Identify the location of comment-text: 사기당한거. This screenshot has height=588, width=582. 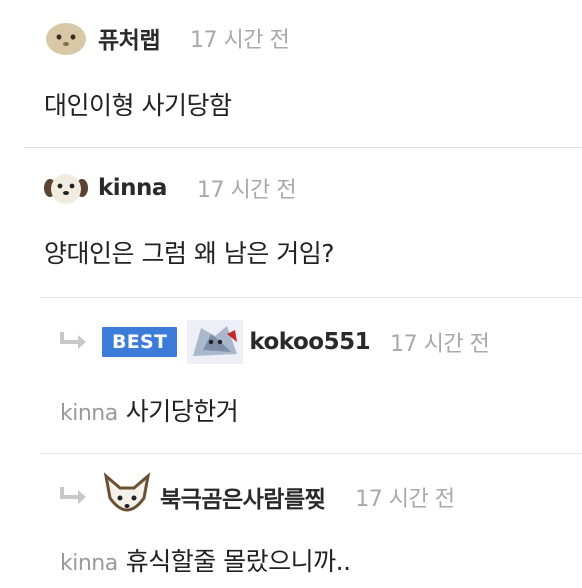
(182, 411).